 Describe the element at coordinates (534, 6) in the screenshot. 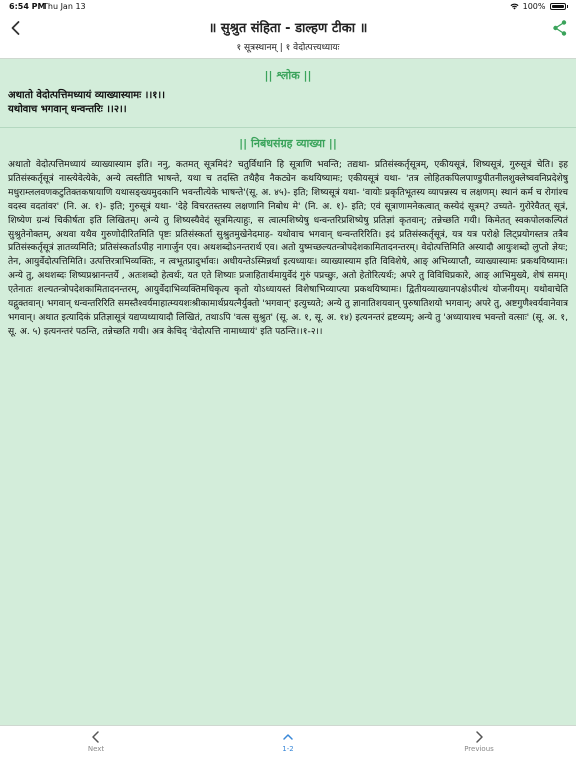

I see `battery-percent: 100%` at that location.